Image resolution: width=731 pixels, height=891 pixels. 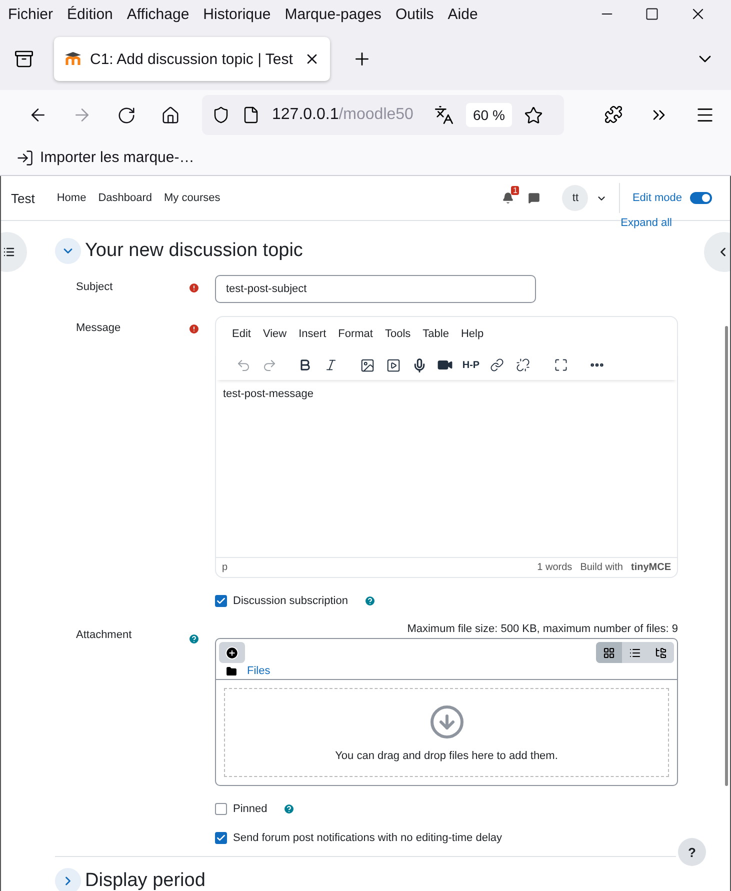 I want to click on edit-mode-toggle, so click(x=701, y=198).